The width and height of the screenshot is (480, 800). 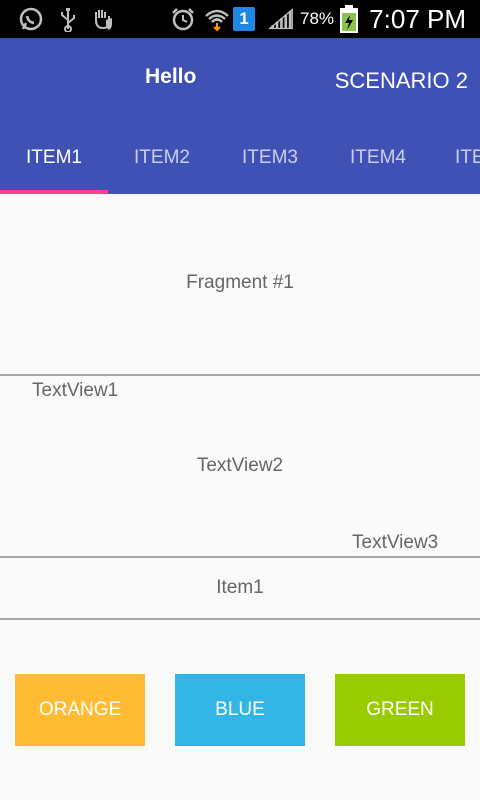 I want to click on clock: 7:07 PM, so click(x=417, y=19).